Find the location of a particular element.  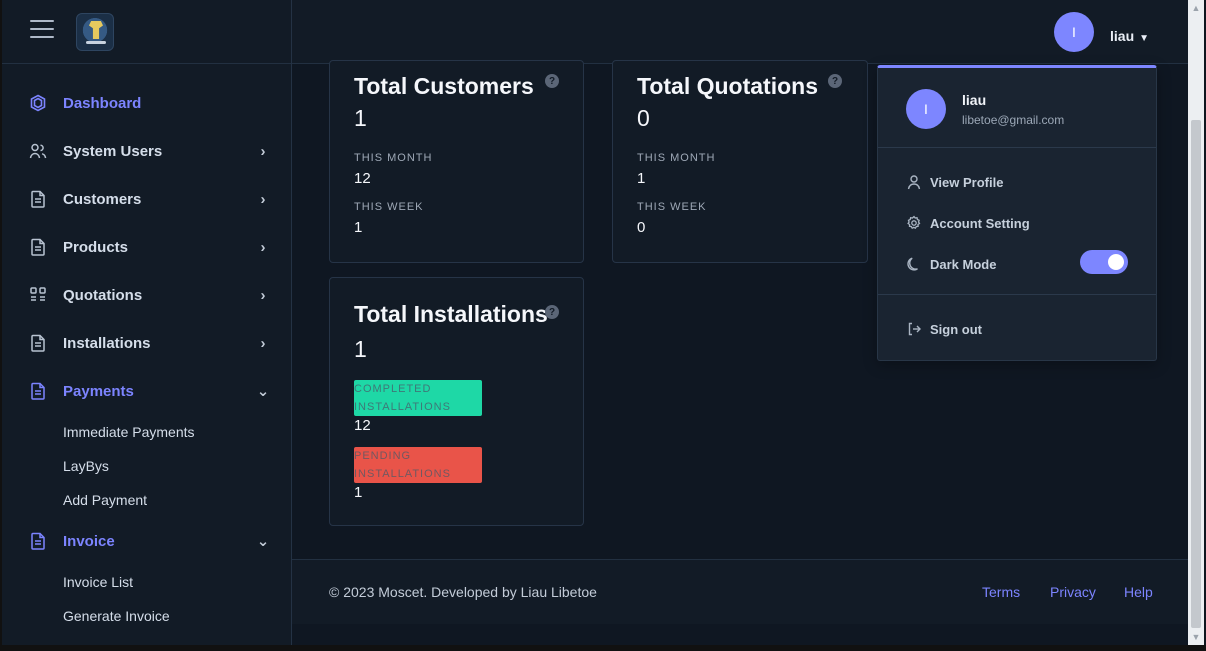

view-profile-menu-item: View Profile is located at coordinates (954, 182).